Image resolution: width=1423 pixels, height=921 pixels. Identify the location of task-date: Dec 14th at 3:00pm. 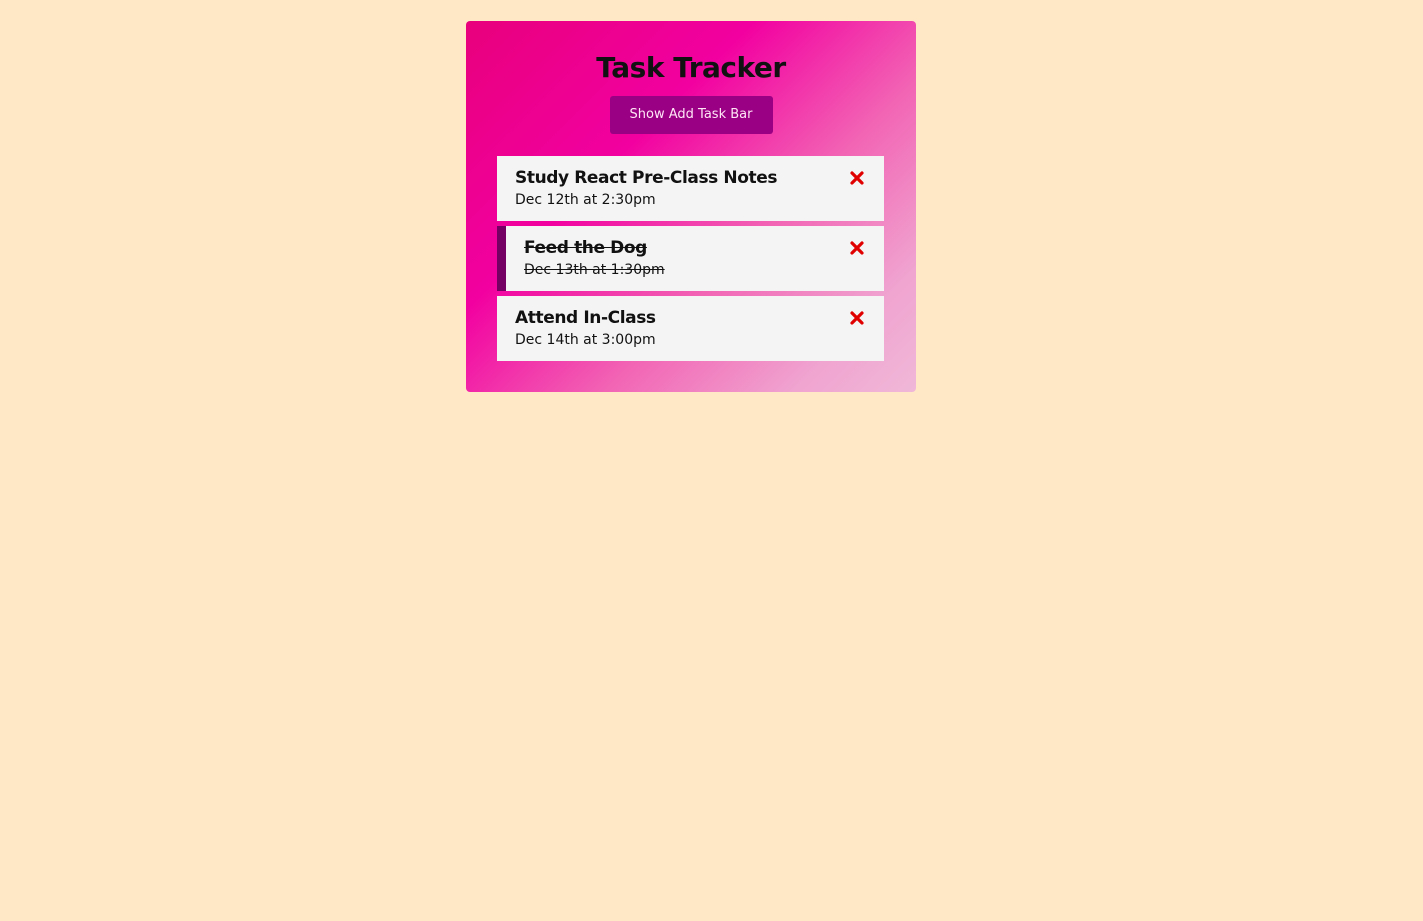
(585, 340).